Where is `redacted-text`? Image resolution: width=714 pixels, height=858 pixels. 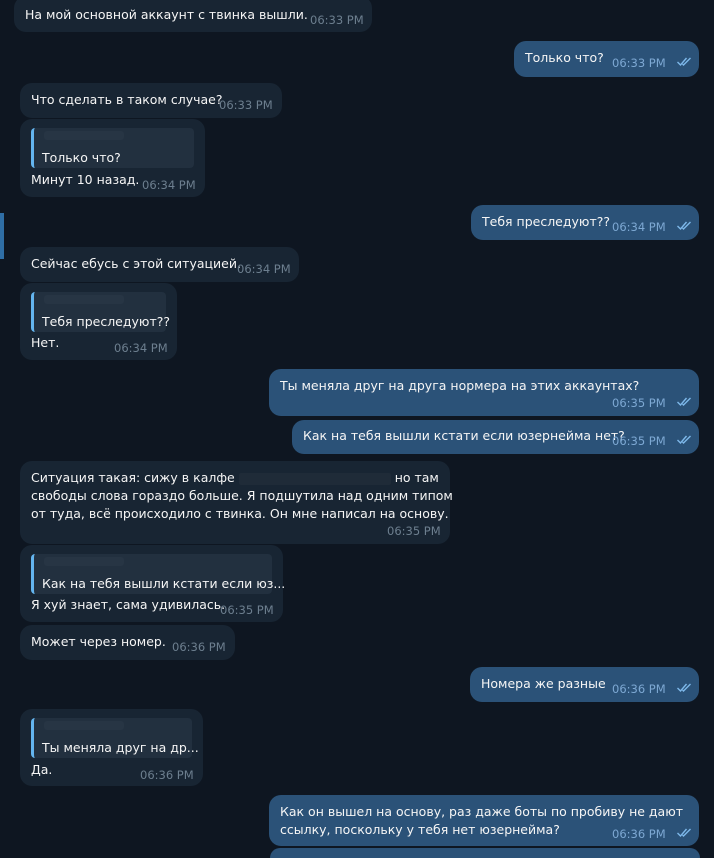
redacted-text is located at coordinates (314, 478).